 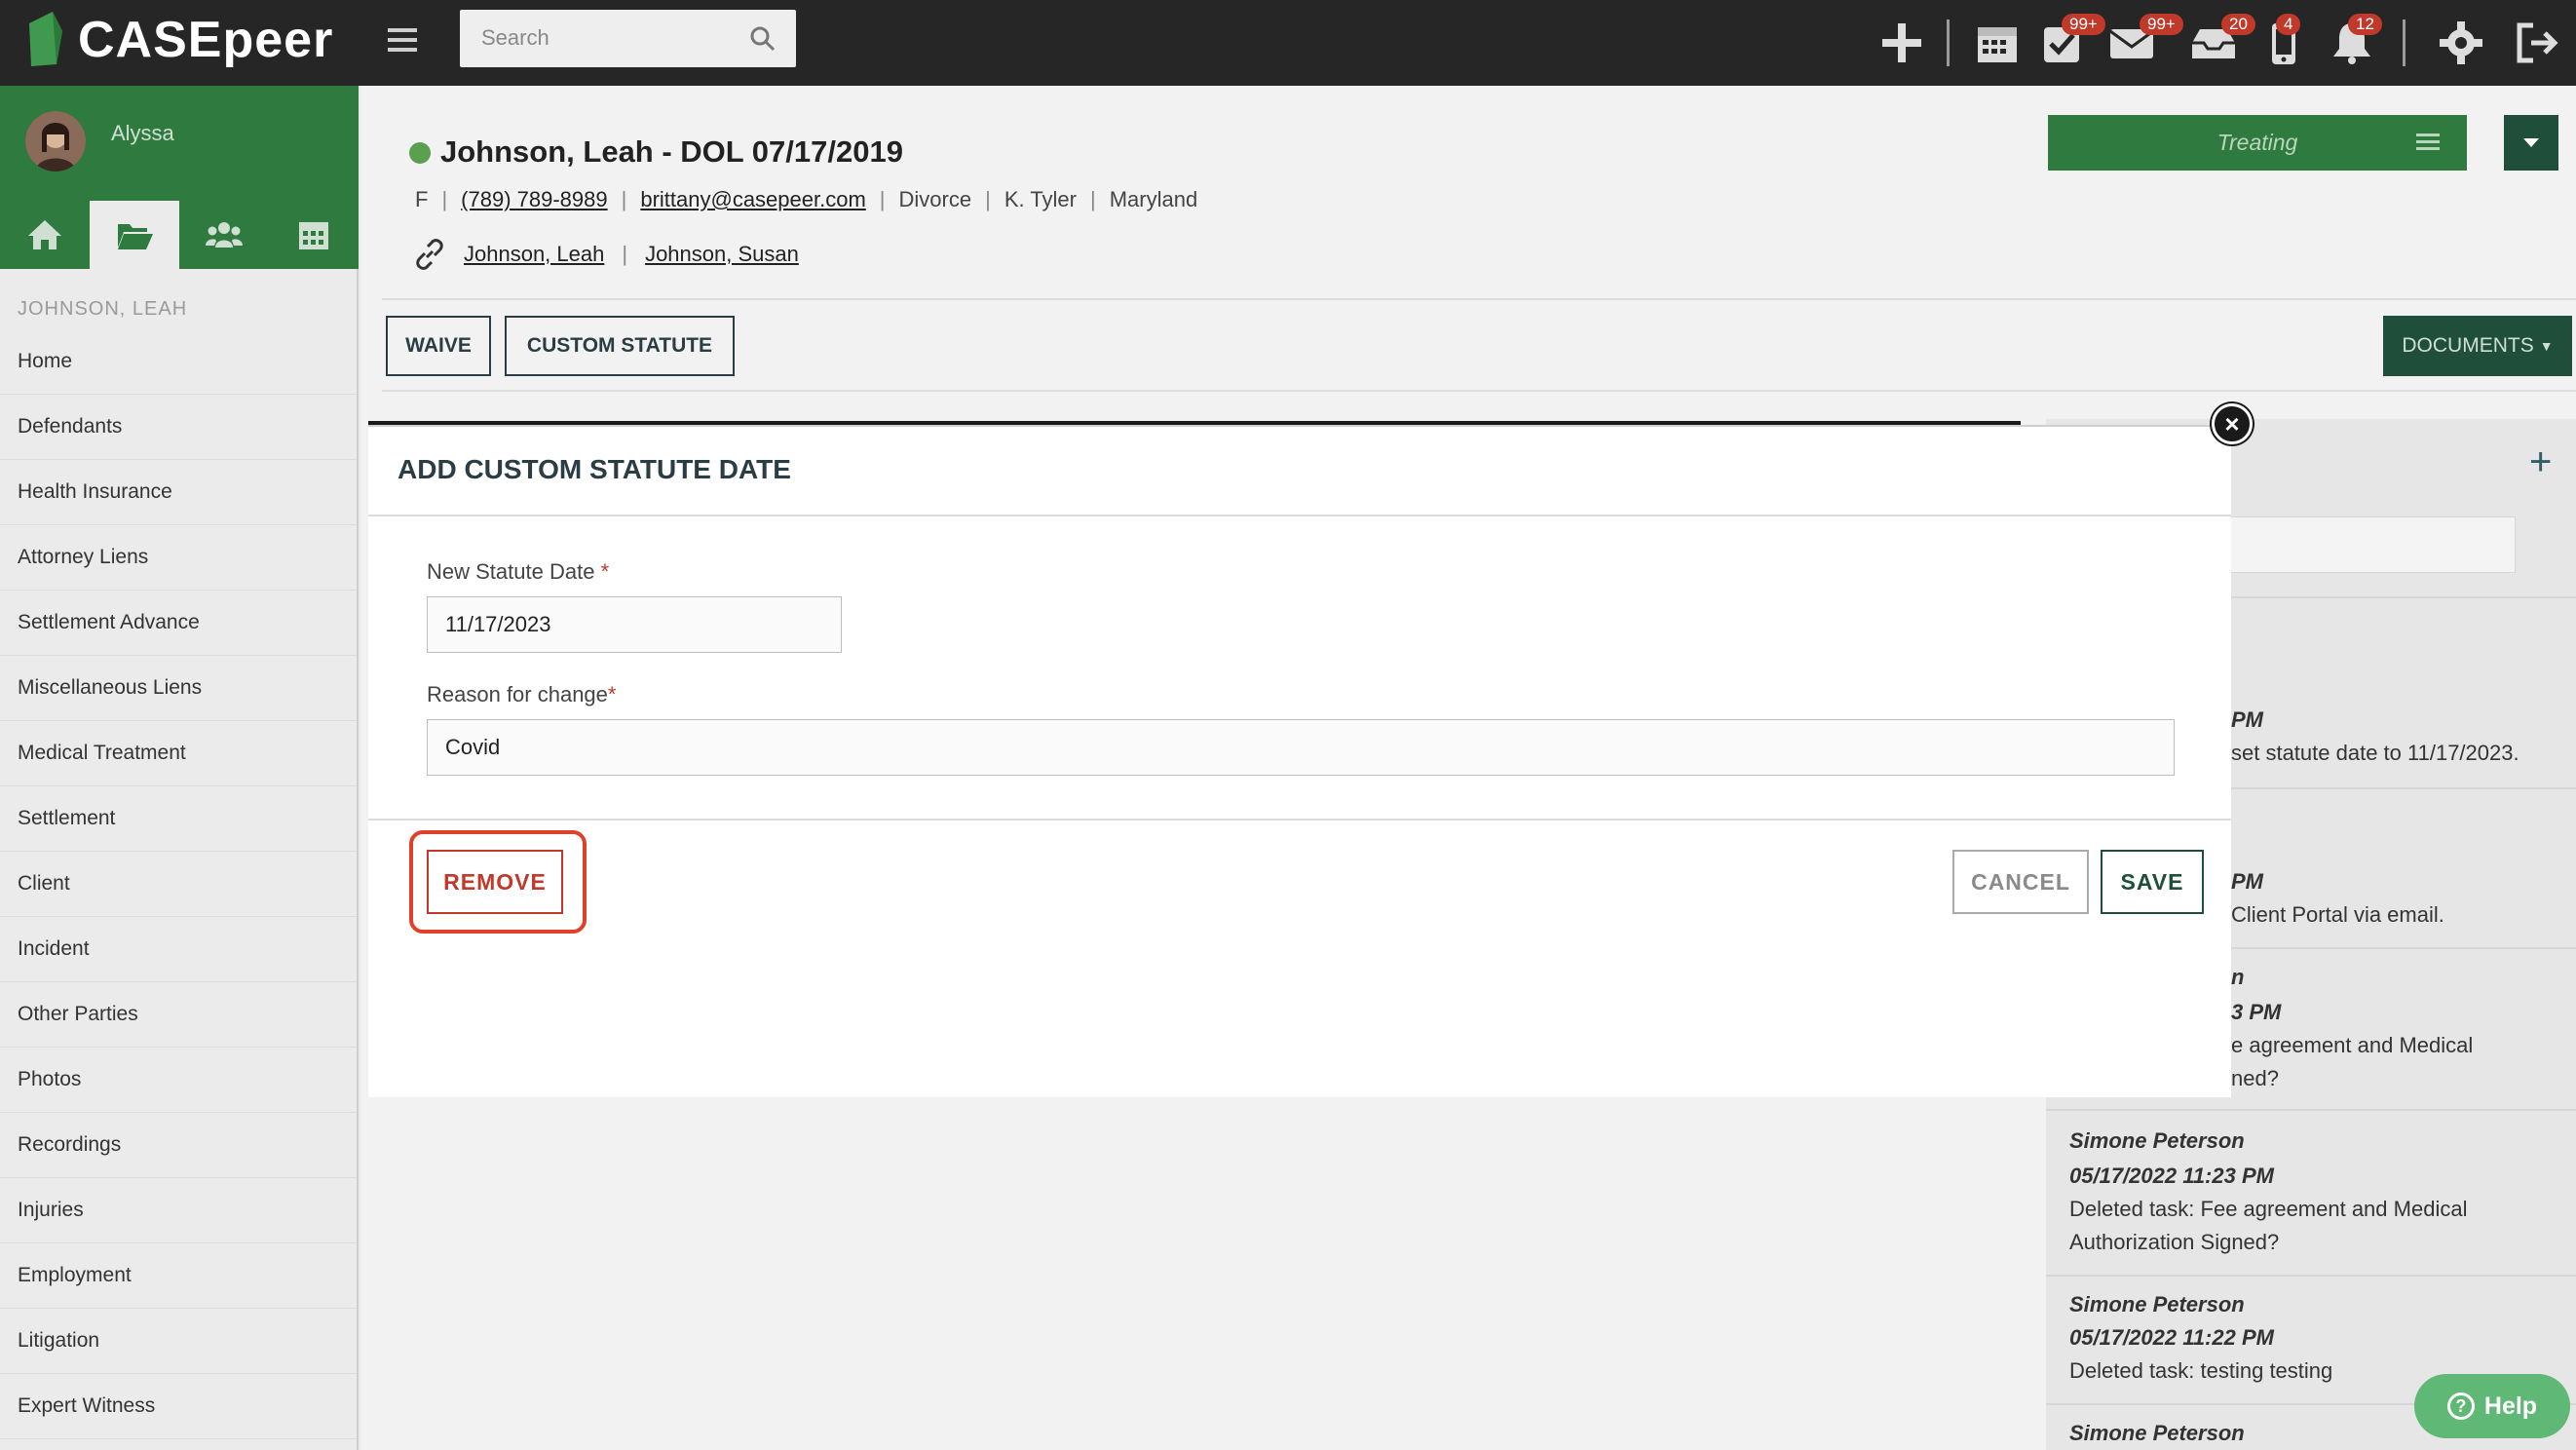 I want to click on page-title: Johnson, Leah - DOL 07/17/2019, so click(x=671, y=151).